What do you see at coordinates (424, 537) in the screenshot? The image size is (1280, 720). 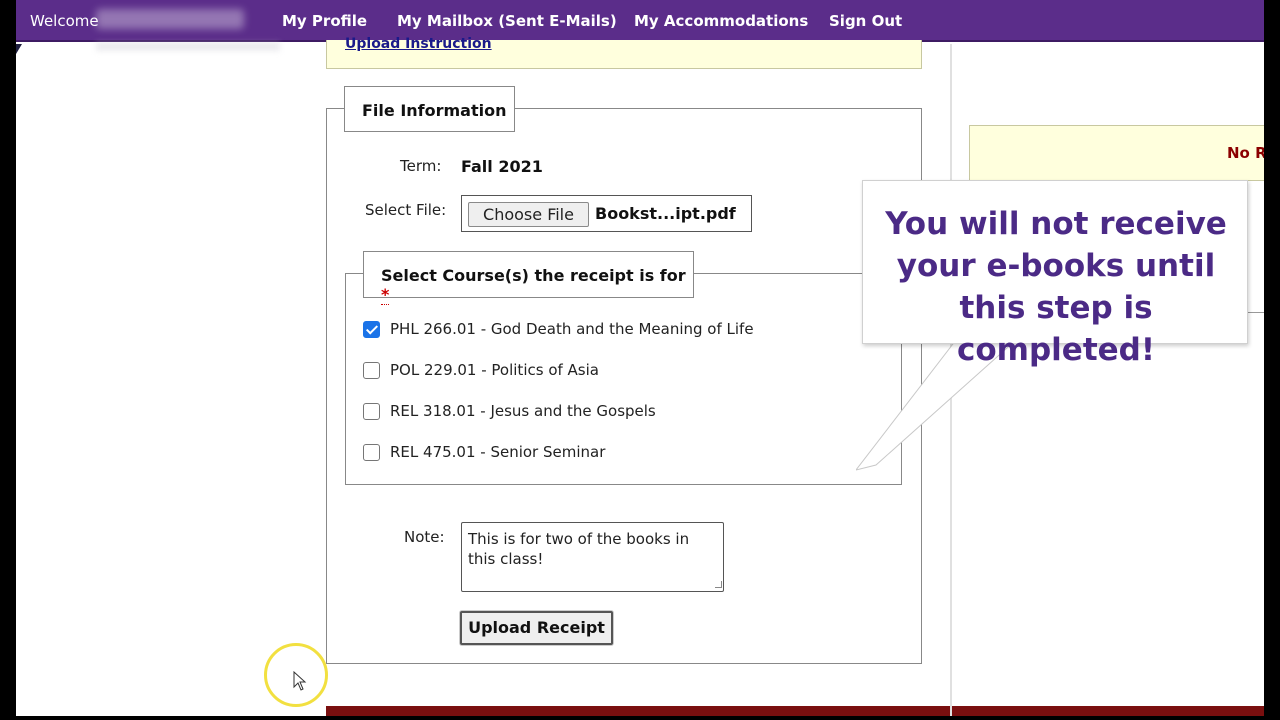 I see `note-label: Note:` at bounding box center [424, 537].